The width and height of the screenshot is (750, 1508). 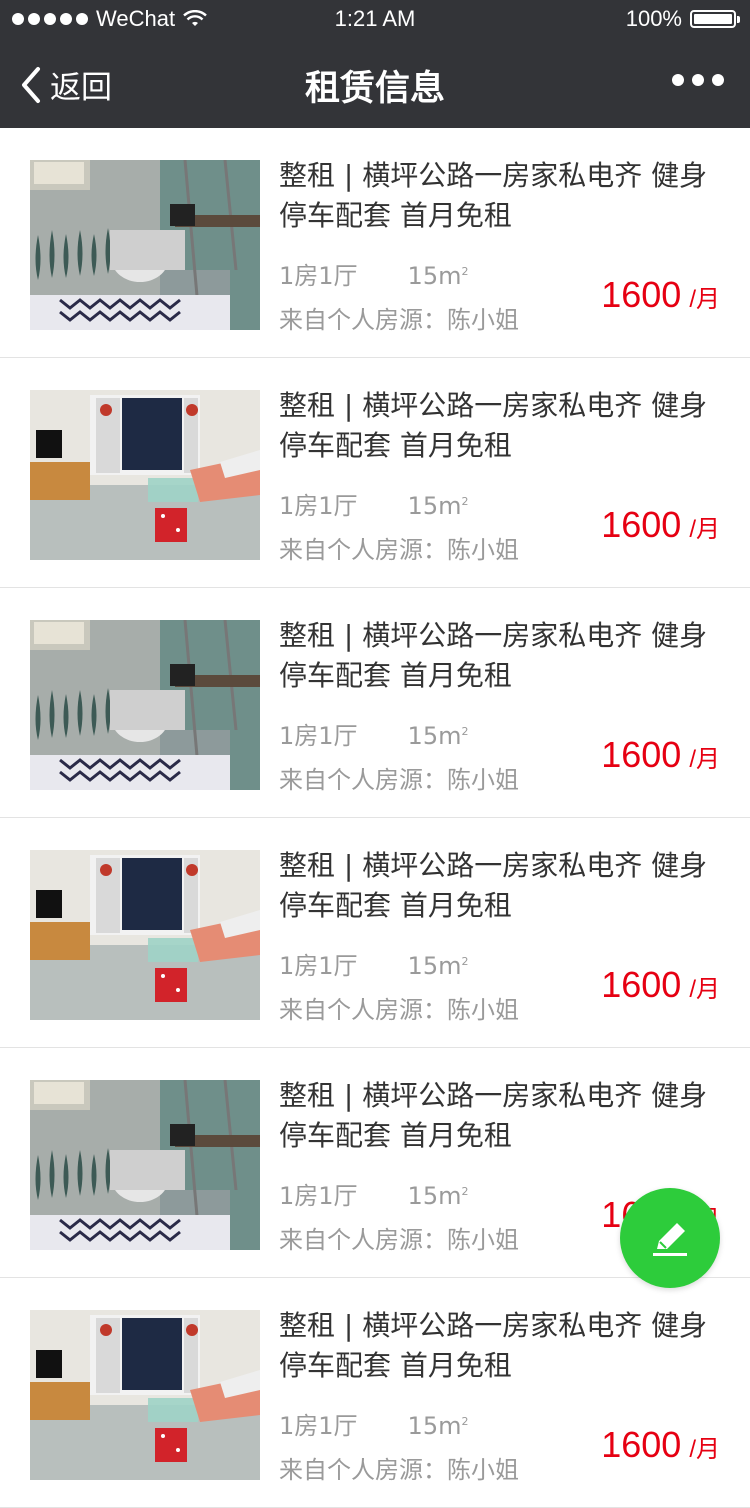 What do you see at coordinates (653, 18) in the screenshot?
I see `battery-percent: 100%` at bounding box center [653, 18].